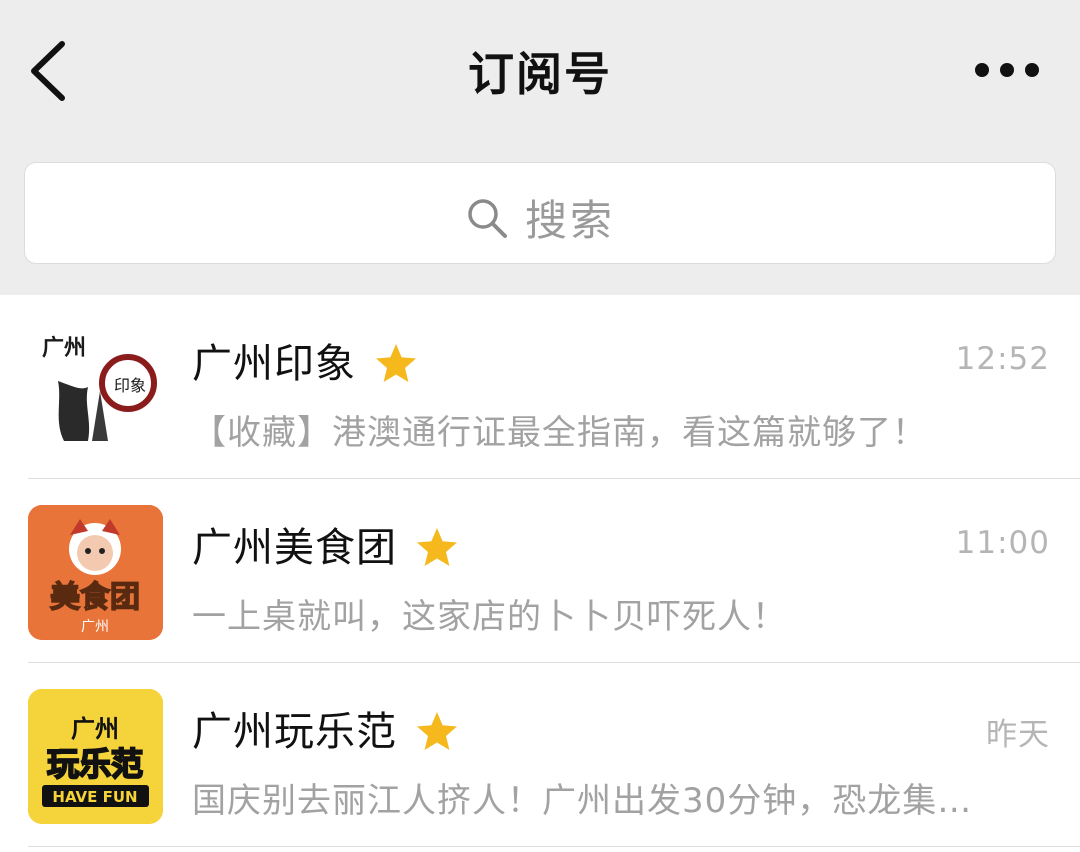 The image size is (1080, 852). I want to click on subscription-name: 广州印象, so click(274, 364).